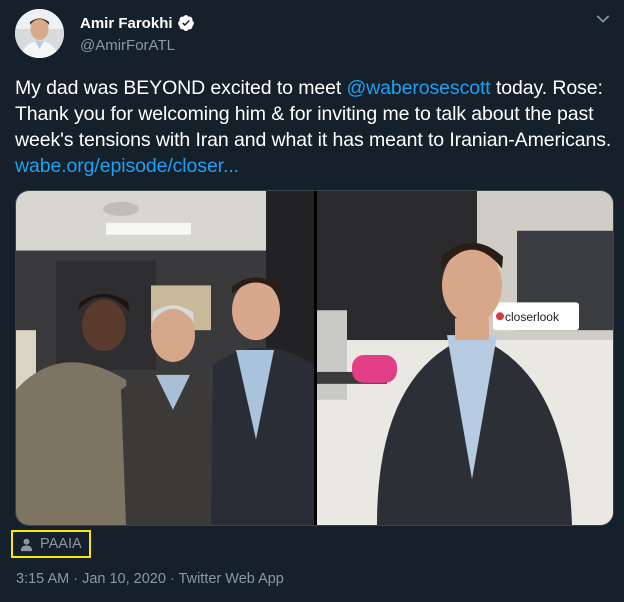 The height and width of the screenshot is (602, 624). I want to click on display-name: Amir Farokhi, so click(126, 23).